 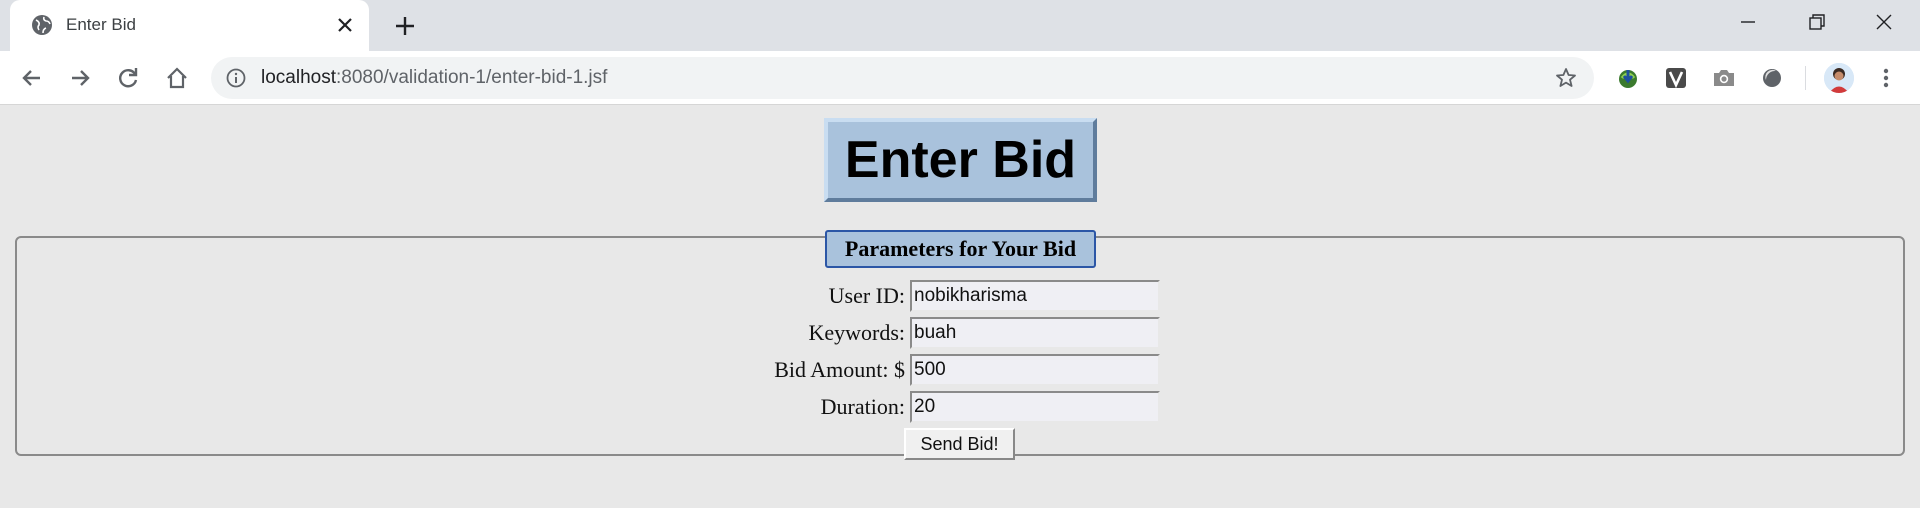 I want to click on star-icon, so click(x=1566, y=78).